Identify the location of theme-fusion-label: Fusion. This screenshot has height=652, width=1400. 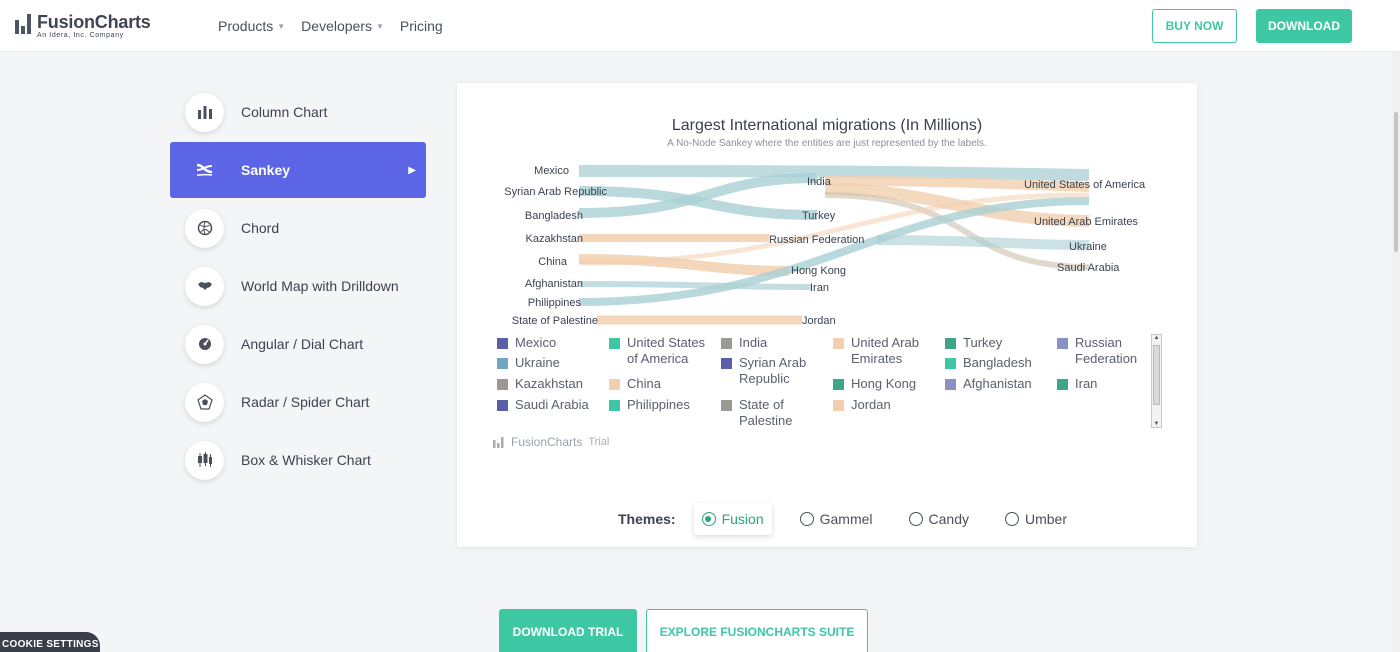
(742, 519).